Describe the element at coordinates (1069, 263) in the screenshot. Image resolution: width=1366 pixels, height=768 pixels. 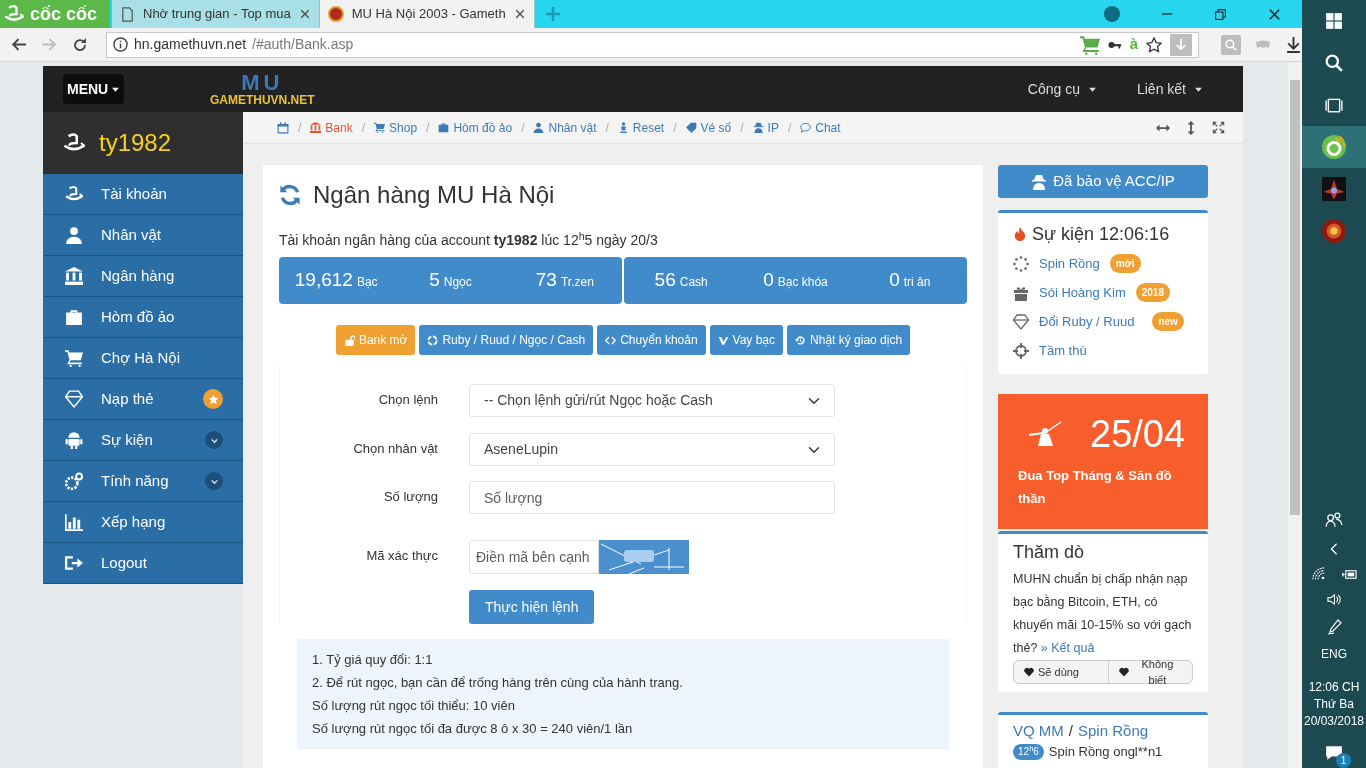
I see `event-link: Spin Rồng` at that location.